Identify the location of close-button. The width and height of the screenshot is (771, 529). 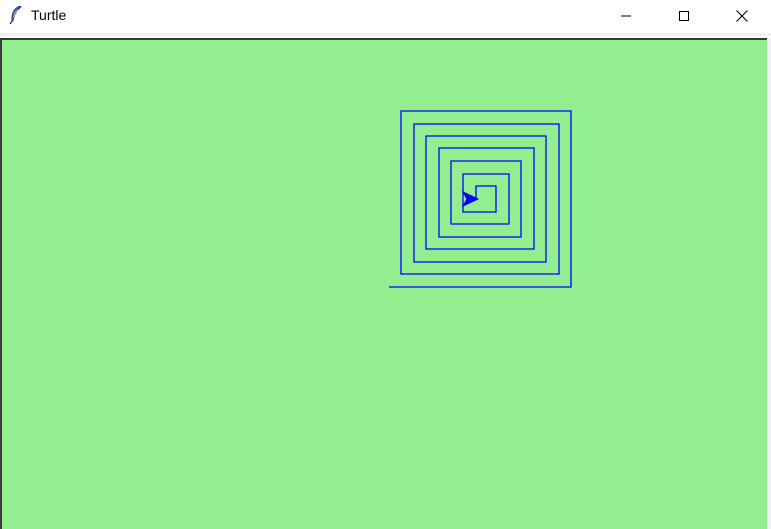
(742, 15).